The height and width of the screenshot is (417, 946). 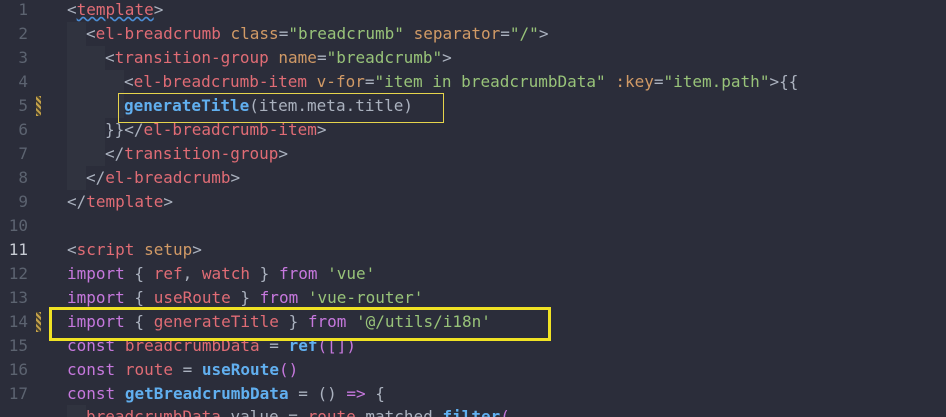 I want to click on line-number: 3, so click(x=23, y=57).